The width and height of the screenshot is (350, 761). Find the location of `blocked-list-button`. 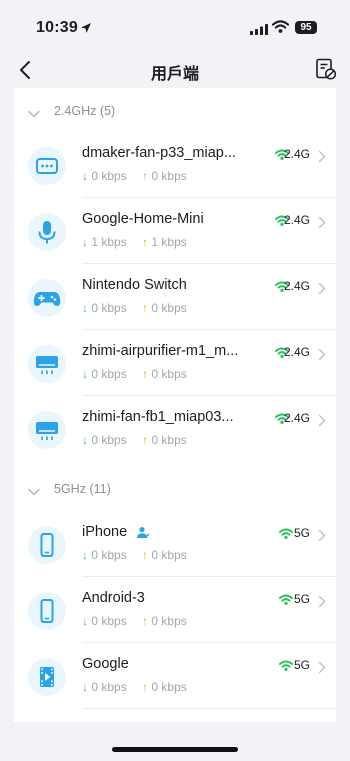

blocked-list-button is located at coordinates (326, 69).